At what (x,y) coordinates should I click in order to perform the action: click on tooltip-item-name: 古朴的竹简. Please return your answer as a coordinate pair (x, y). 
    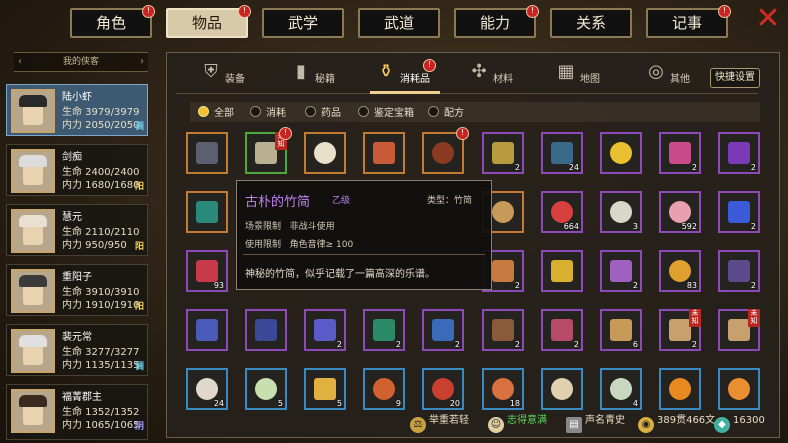
    Looking at the image, I should click on (278, 202).